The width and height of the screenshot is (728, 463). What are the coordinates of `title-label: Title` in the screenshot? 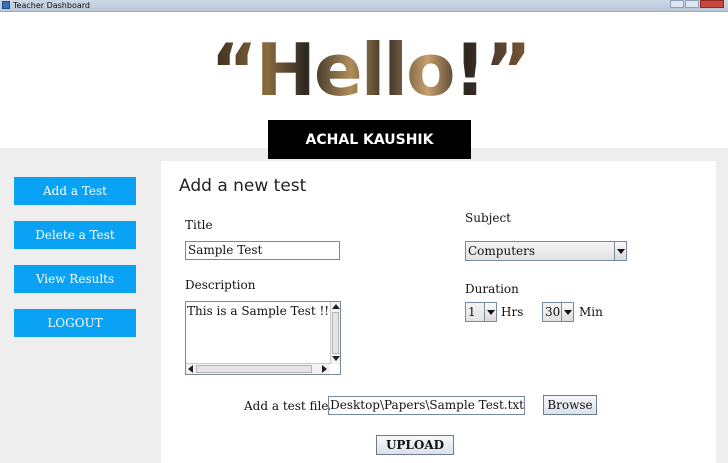 It's located at (199, 225).